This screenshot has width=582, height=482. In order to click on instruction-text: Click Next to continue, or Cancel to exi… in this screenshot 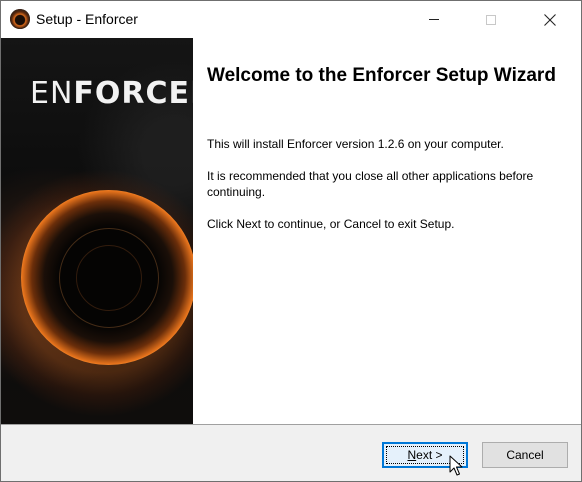, I will do `click(331, 224)`.